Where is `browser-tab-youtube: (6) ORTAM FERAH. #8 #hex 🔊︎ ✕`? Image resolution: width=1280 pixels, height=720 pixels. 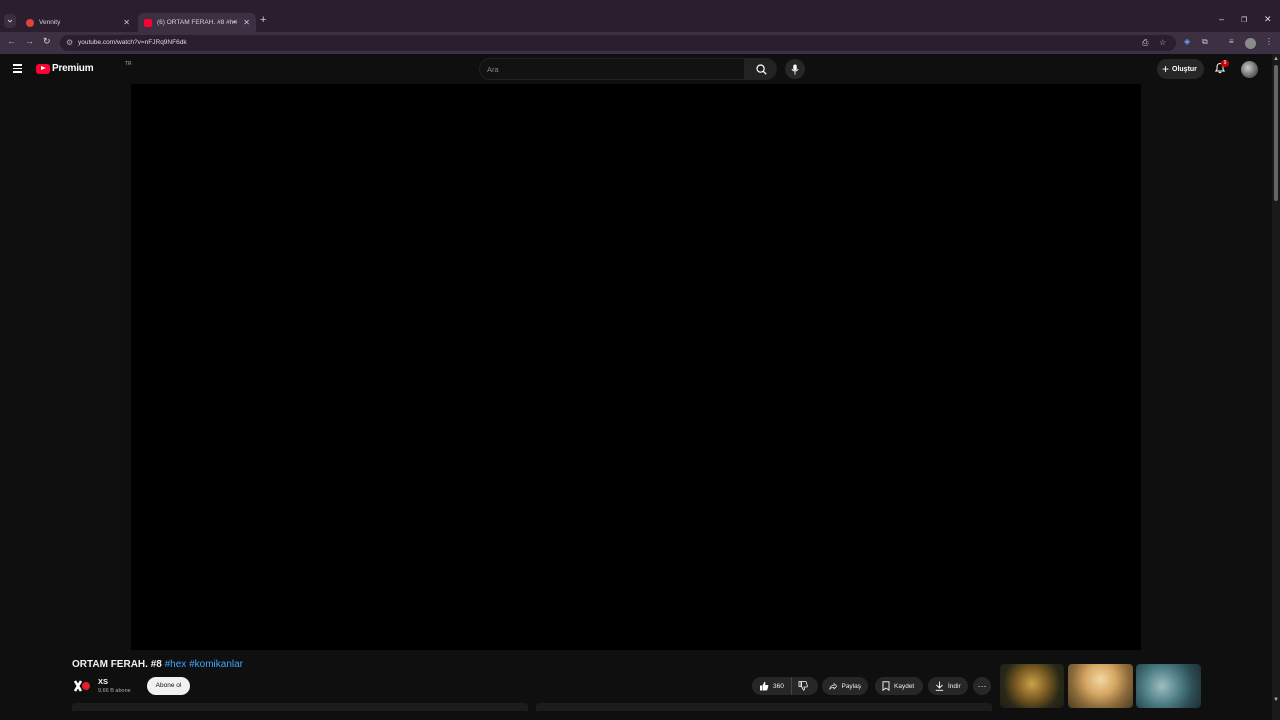
browser-tab-youtube: (6) ORTAM FERAH. #8 #hex 🔊︎ ✕ is located at coordinates (197, 22).